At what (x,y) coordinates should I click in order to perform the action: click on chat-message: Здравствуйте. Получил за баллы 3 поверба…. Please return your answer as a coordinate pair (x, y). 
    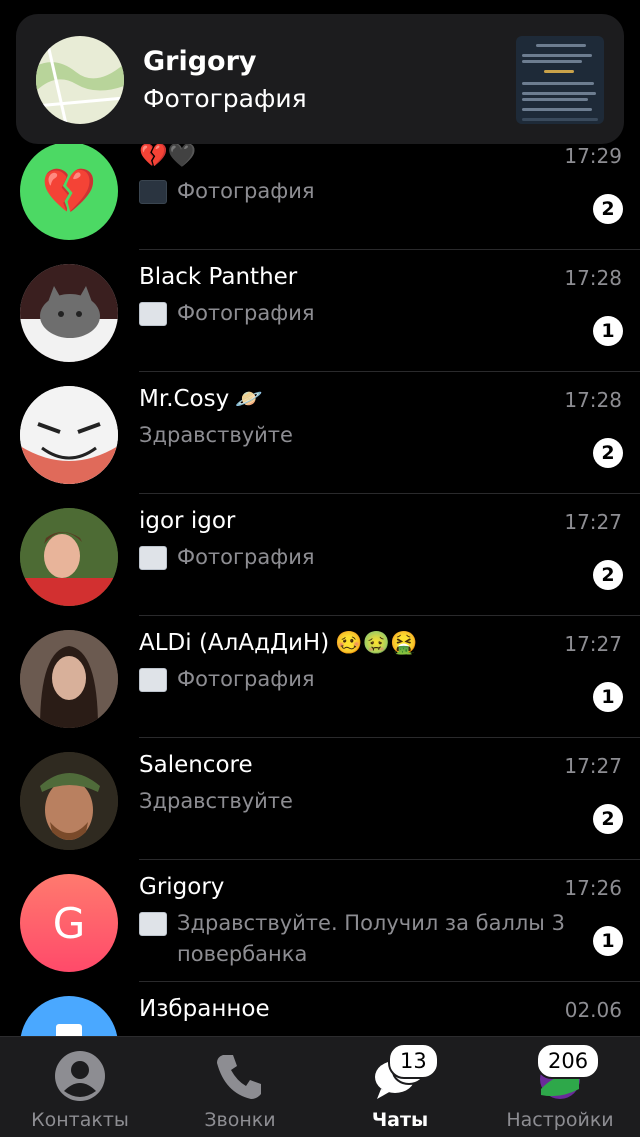
    Looking at the image, I should click on (371, 938).